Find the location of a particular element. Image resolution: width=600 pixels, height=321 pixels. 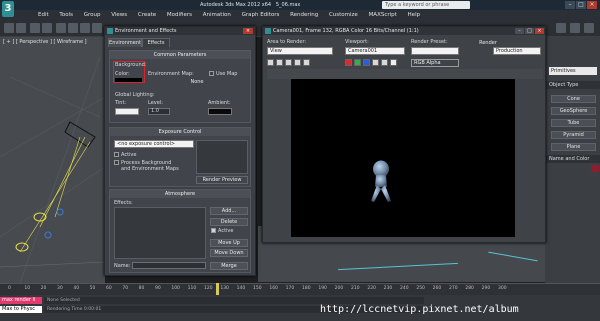

bg-color-swatch is located at coordinates (393, 62).